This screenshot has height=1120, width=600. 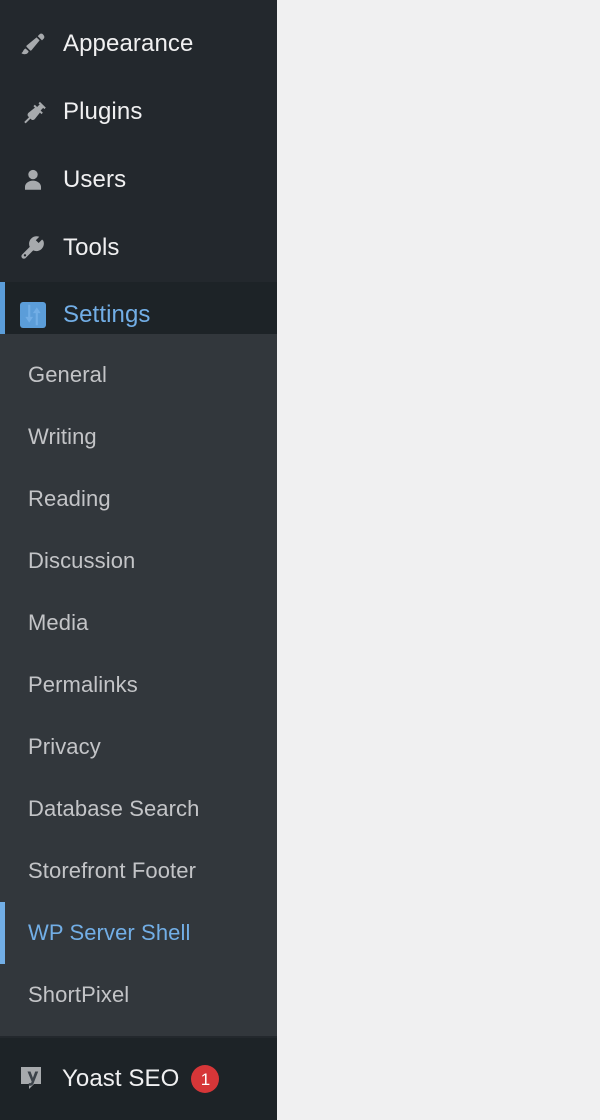 I want to click on sidebar-item-plugins: Plugins, so click(x=138, y=112).